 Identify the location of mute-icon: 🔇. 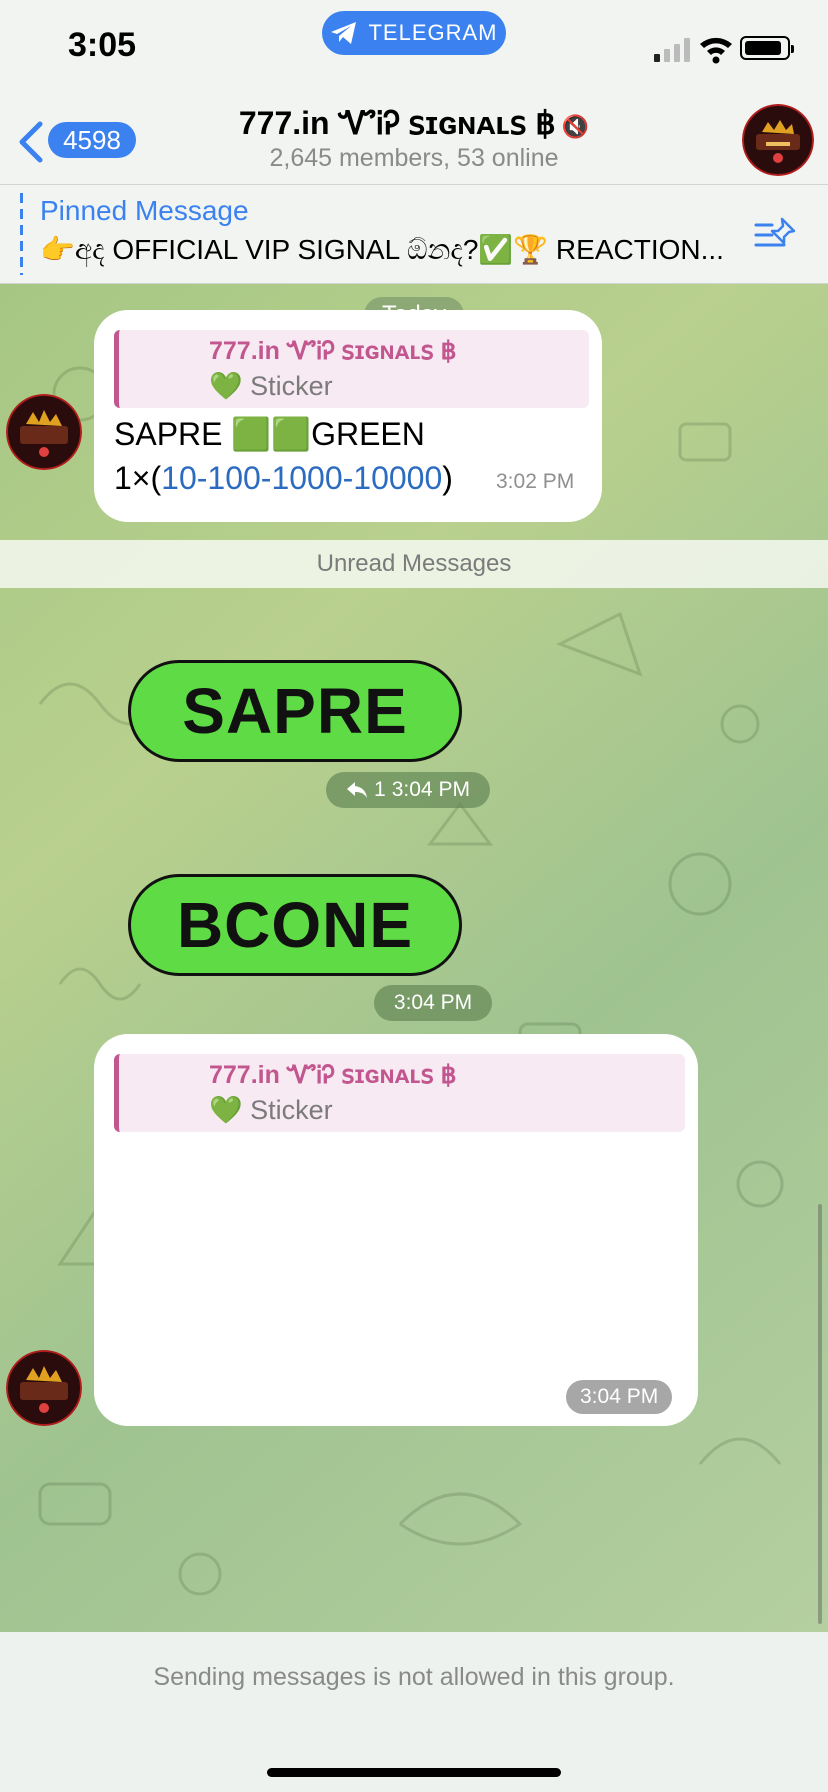
(575, 126).